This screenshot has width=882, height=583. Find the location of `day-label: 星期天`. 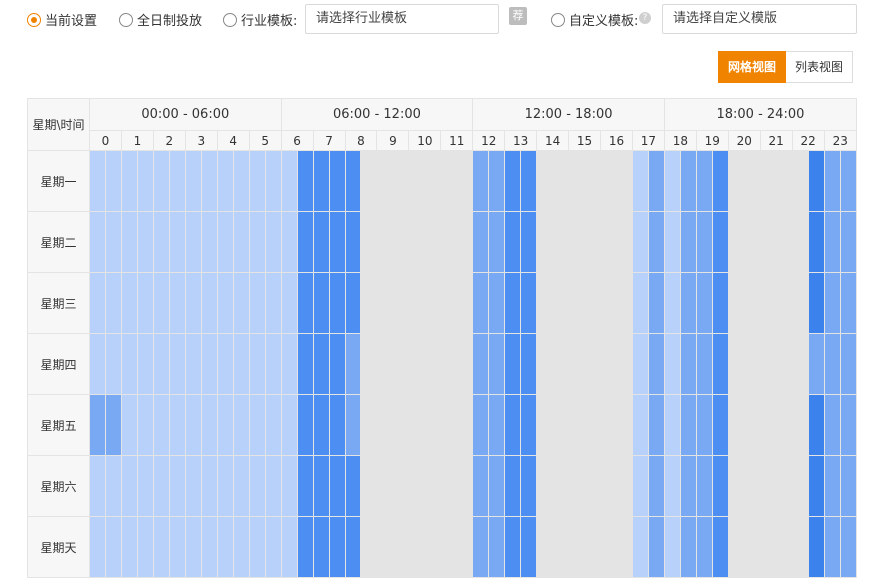

day-label: 星期天 is located at coordinates (58, 547).